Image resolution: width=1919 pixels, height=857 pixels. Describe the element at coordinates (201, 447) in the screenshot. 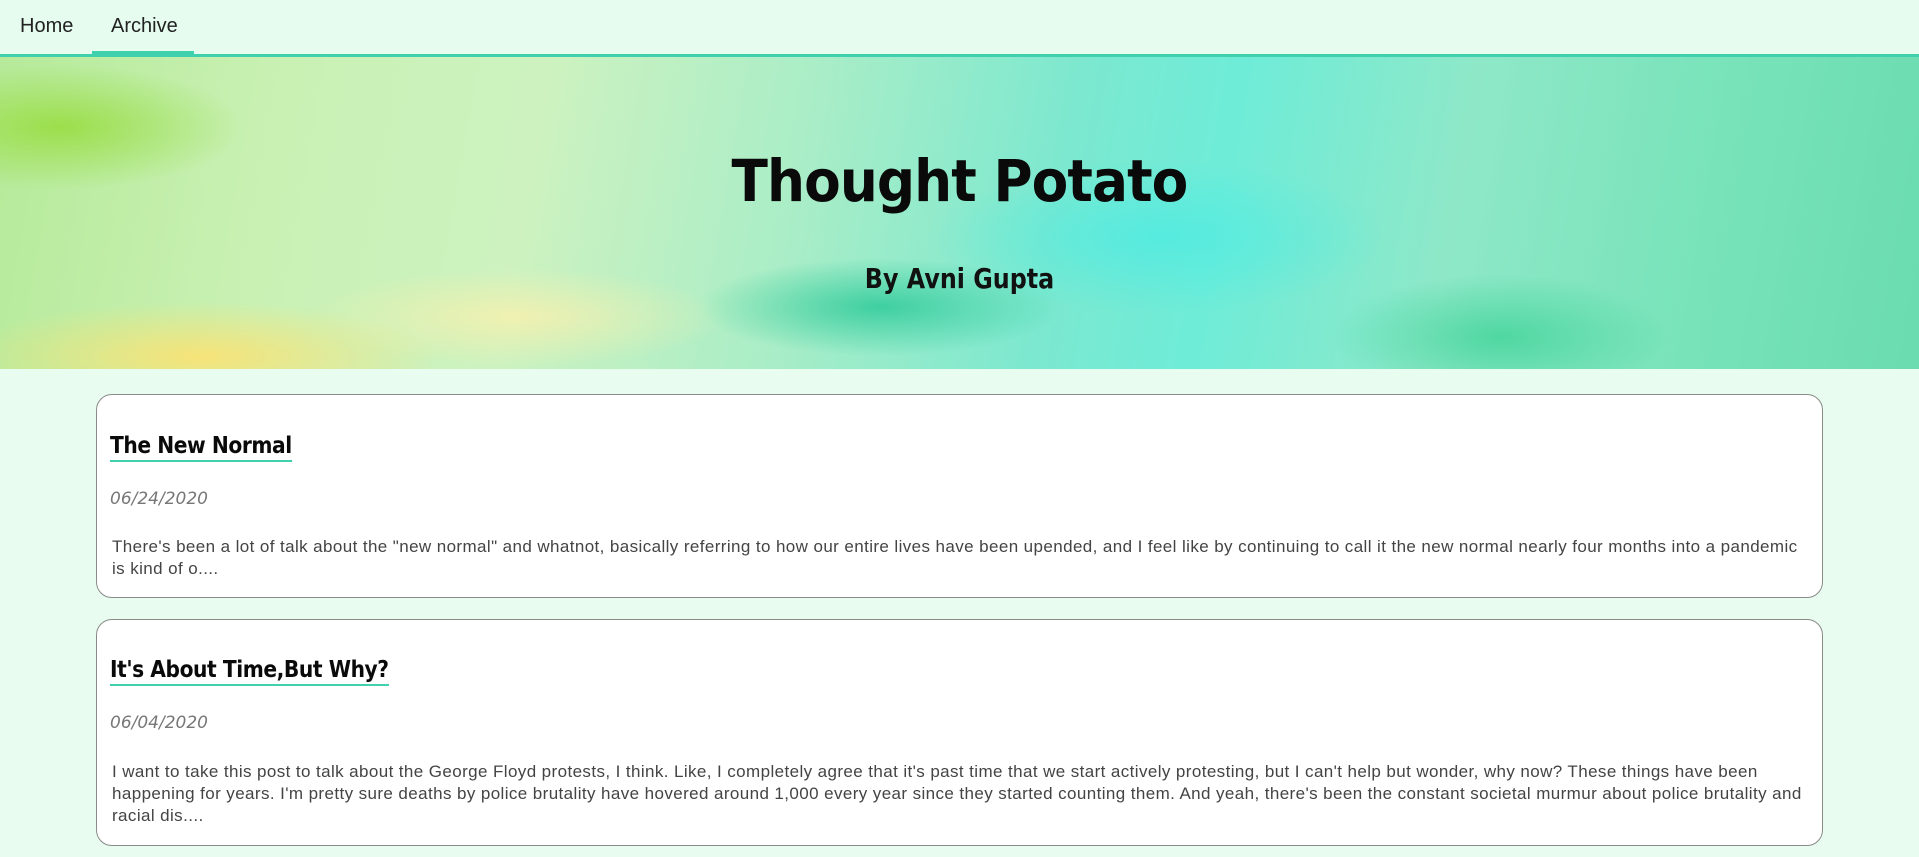

I see `post-title-link: The New Normal` at that location.